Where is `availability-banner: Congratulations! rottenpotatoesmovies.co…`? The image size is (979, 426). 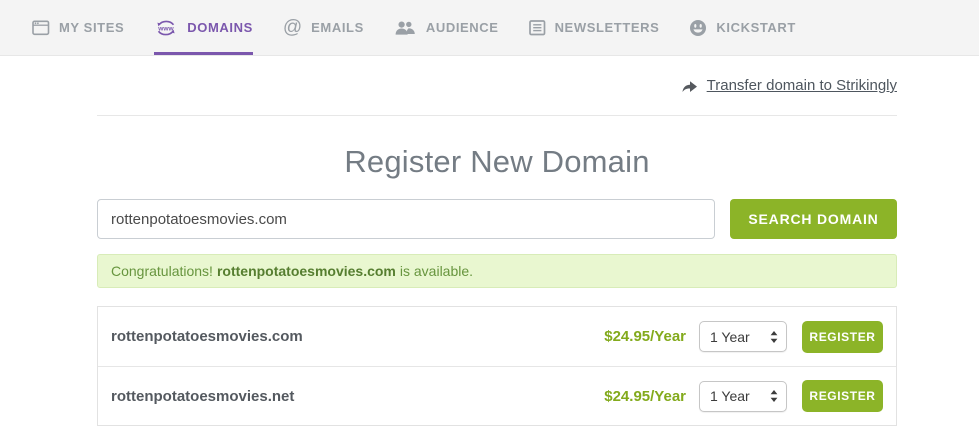 availability-banner: Congratulations! rottenpotatoesmovies.co… is located at coordinates (497, 271).